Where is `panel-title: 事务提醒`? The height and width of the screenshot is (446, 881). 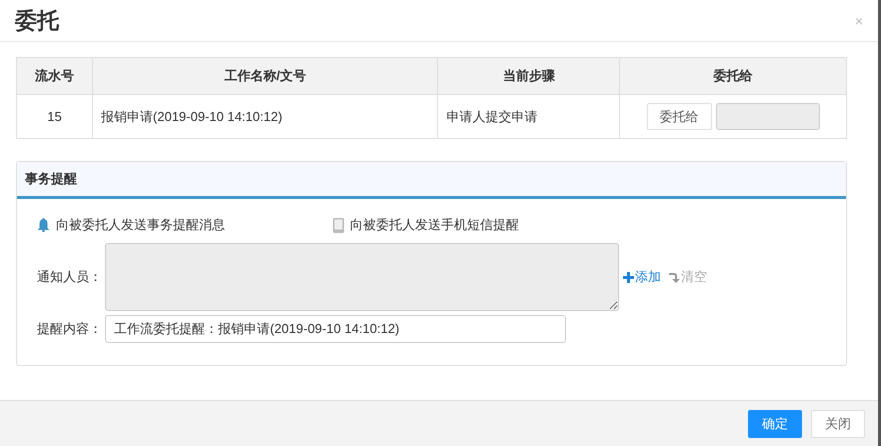
panel-title: 事务提醒 is located at coordinates (51, 179).